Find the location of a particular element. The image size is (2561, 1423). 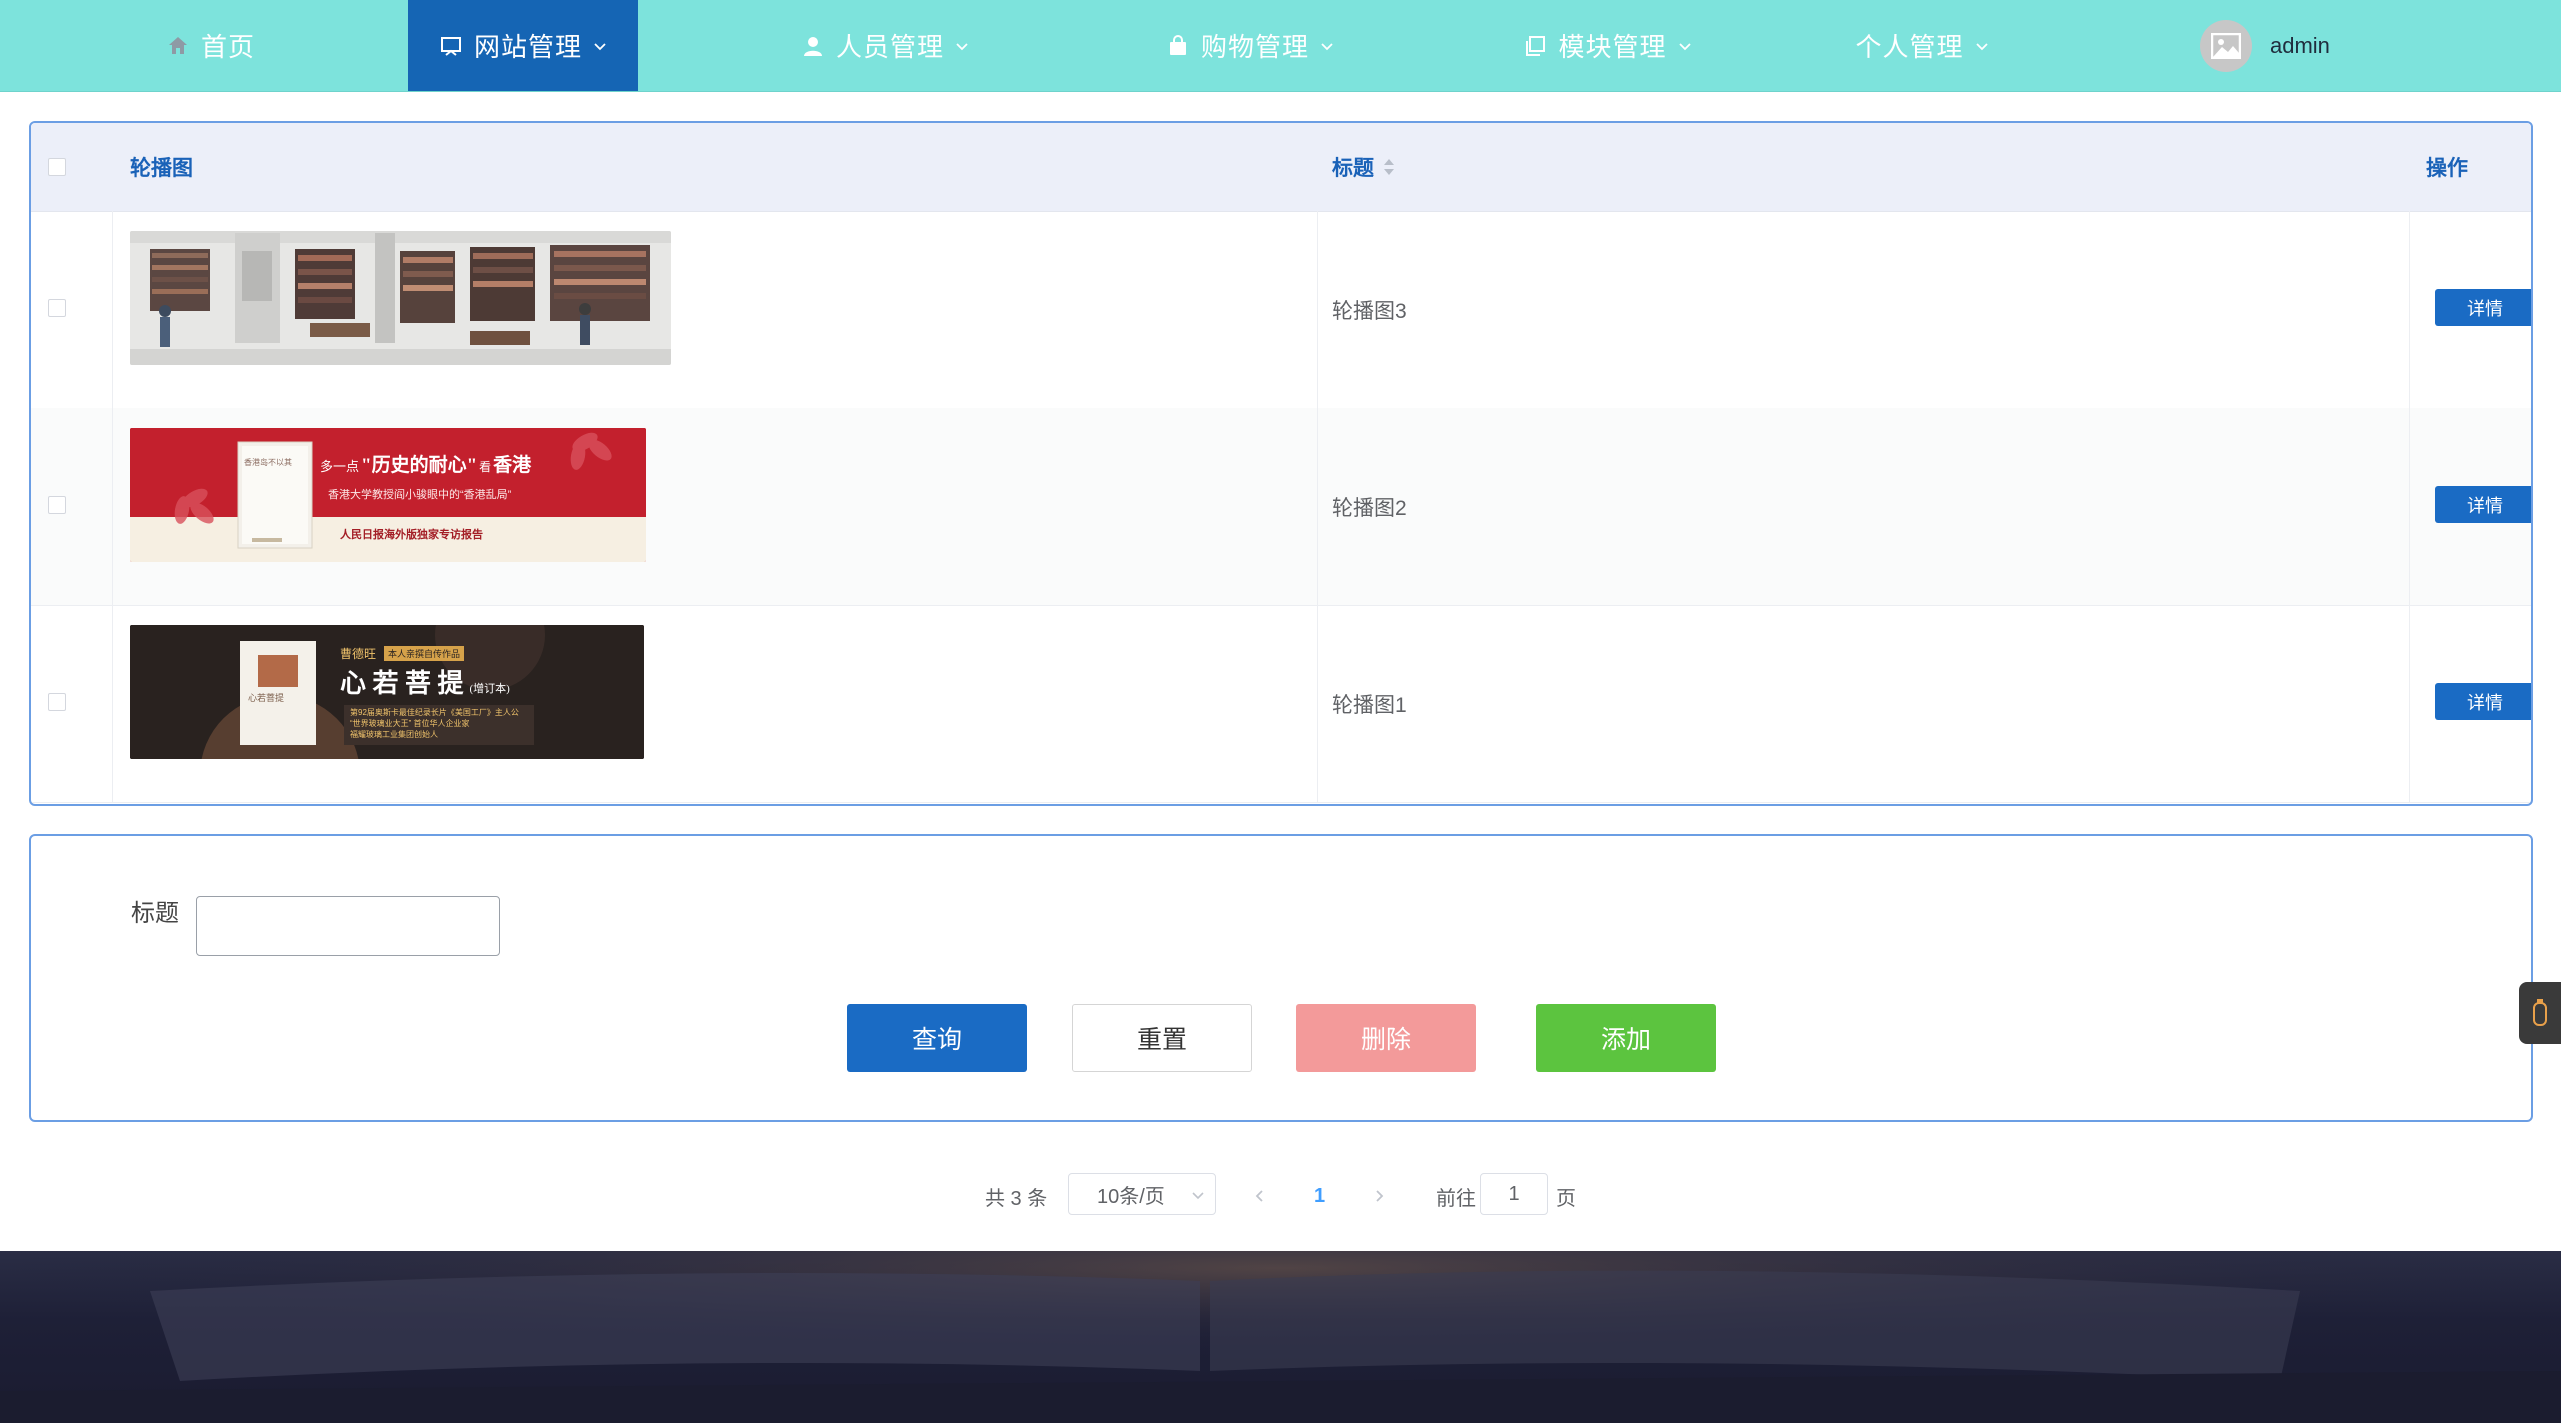

banner-image-bookstore is located at coordinates (400, 298).